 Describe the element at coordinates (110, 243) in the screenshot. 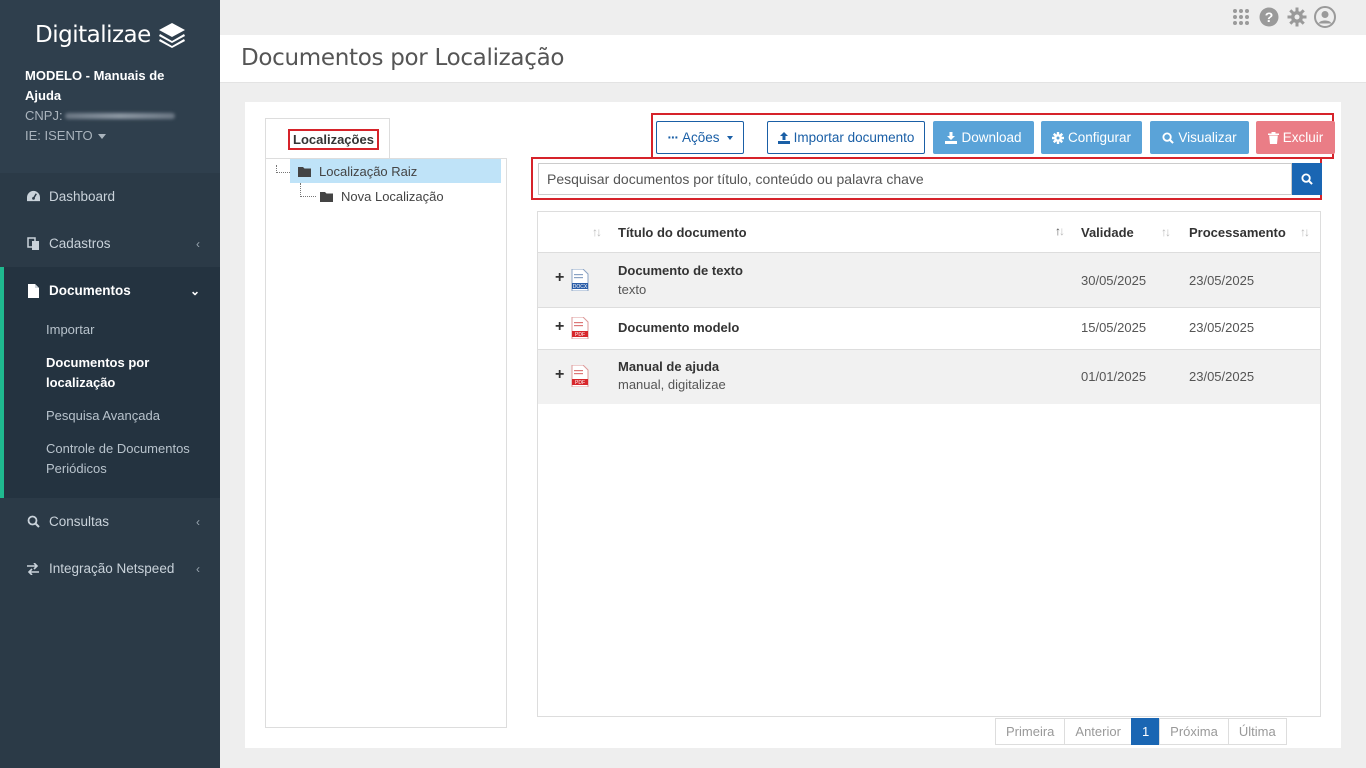

I see `sidebar-item-cadastros: Cadastros ‹` at that location.